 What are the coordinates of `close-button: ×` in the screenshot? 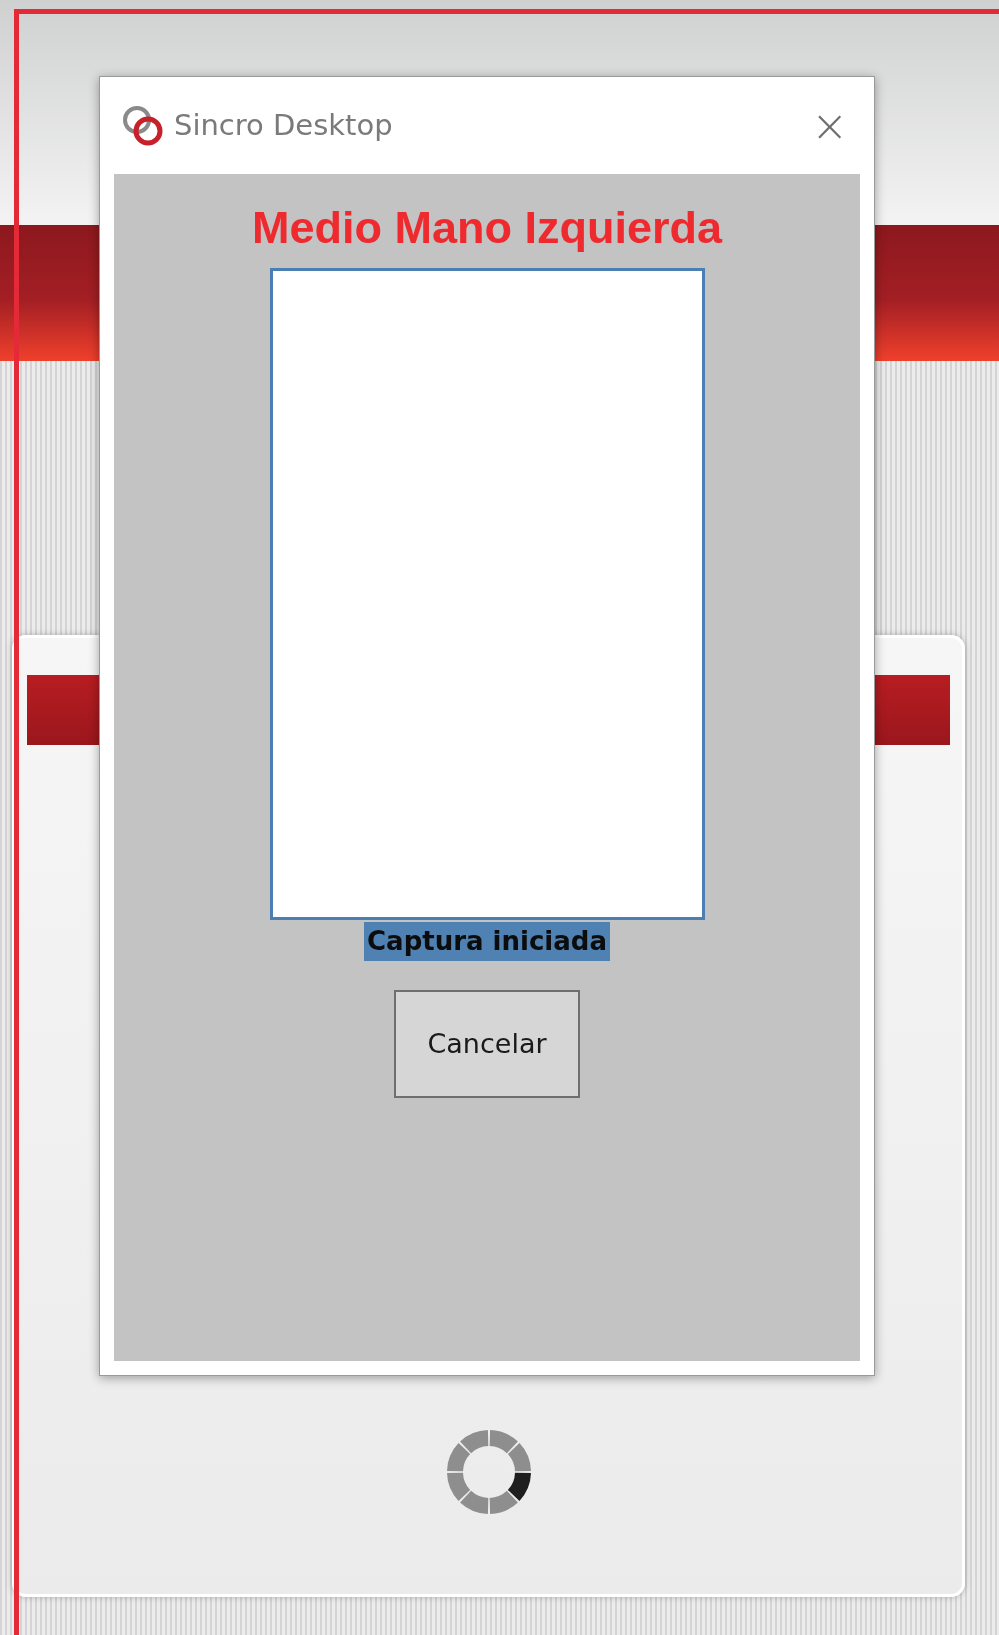 It's located at (829, 125).